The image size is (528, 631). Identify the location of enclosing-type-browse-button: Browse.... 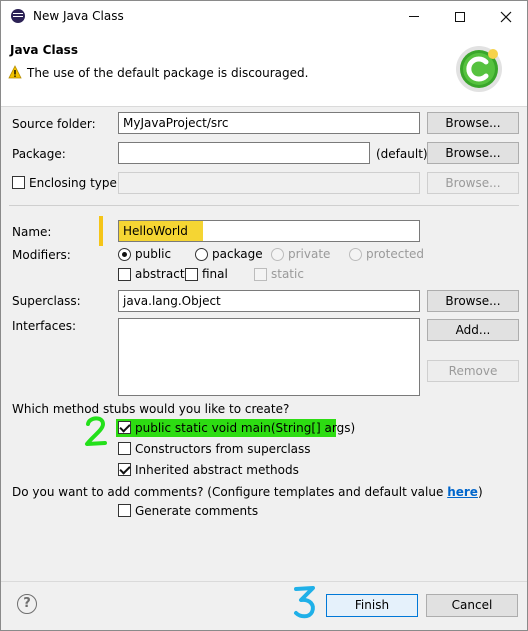
(473, 183).